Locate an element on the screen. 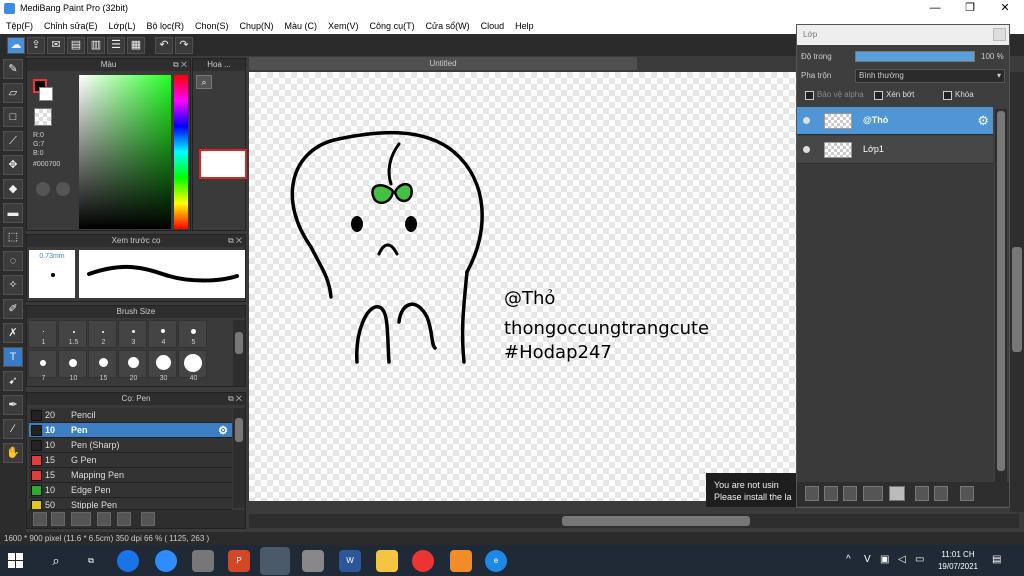  new-layer-icon is located at coordinates (812, 493).